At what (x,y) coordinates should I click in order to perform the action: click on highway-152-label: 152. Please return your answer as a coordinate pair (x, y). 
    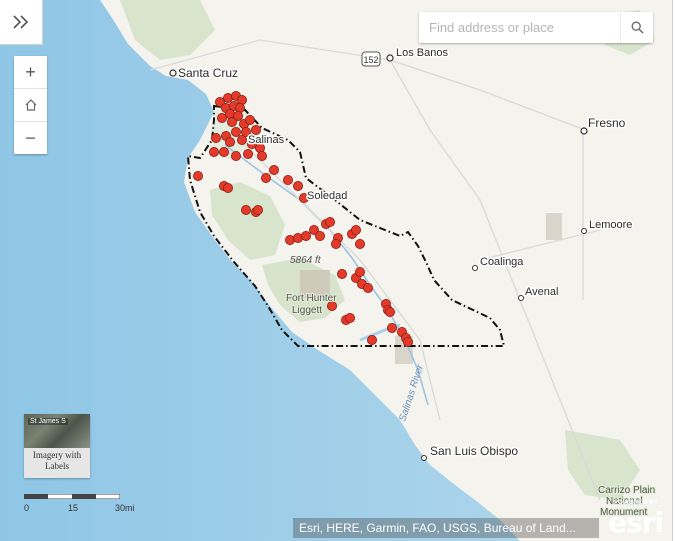
    Looking at the image, I should click on (370, 60).